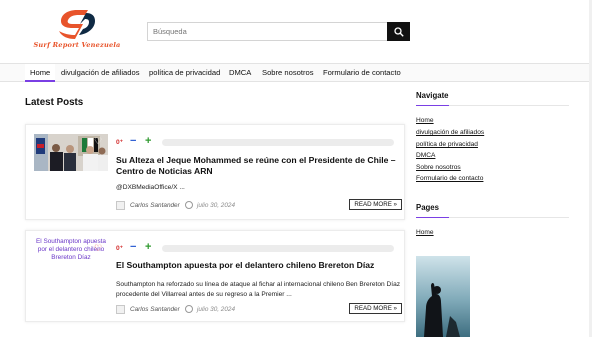 The image size is (592, 337). What do you see at coordinates (425, 232) in the screenshot?
I see `sidebar-link-pages-home: Home` at bounding box center [425, 232].